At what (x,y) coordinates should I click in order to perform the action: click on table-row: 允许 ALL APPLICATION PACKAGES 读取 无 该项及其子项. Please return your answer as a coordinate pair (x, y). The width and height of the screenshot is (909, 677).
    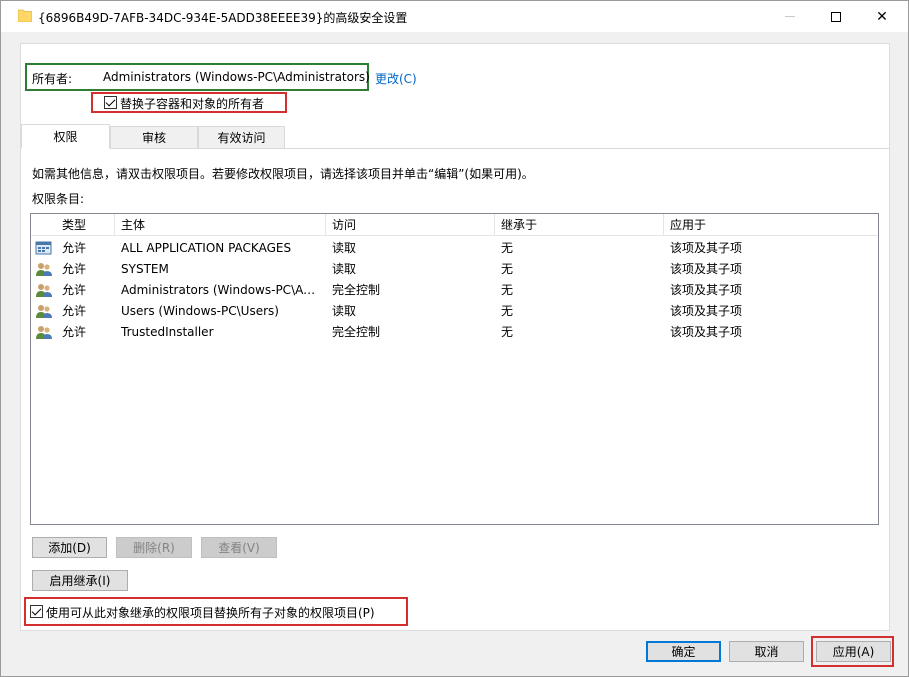
    Looking at the image, I should click on (454, 248).